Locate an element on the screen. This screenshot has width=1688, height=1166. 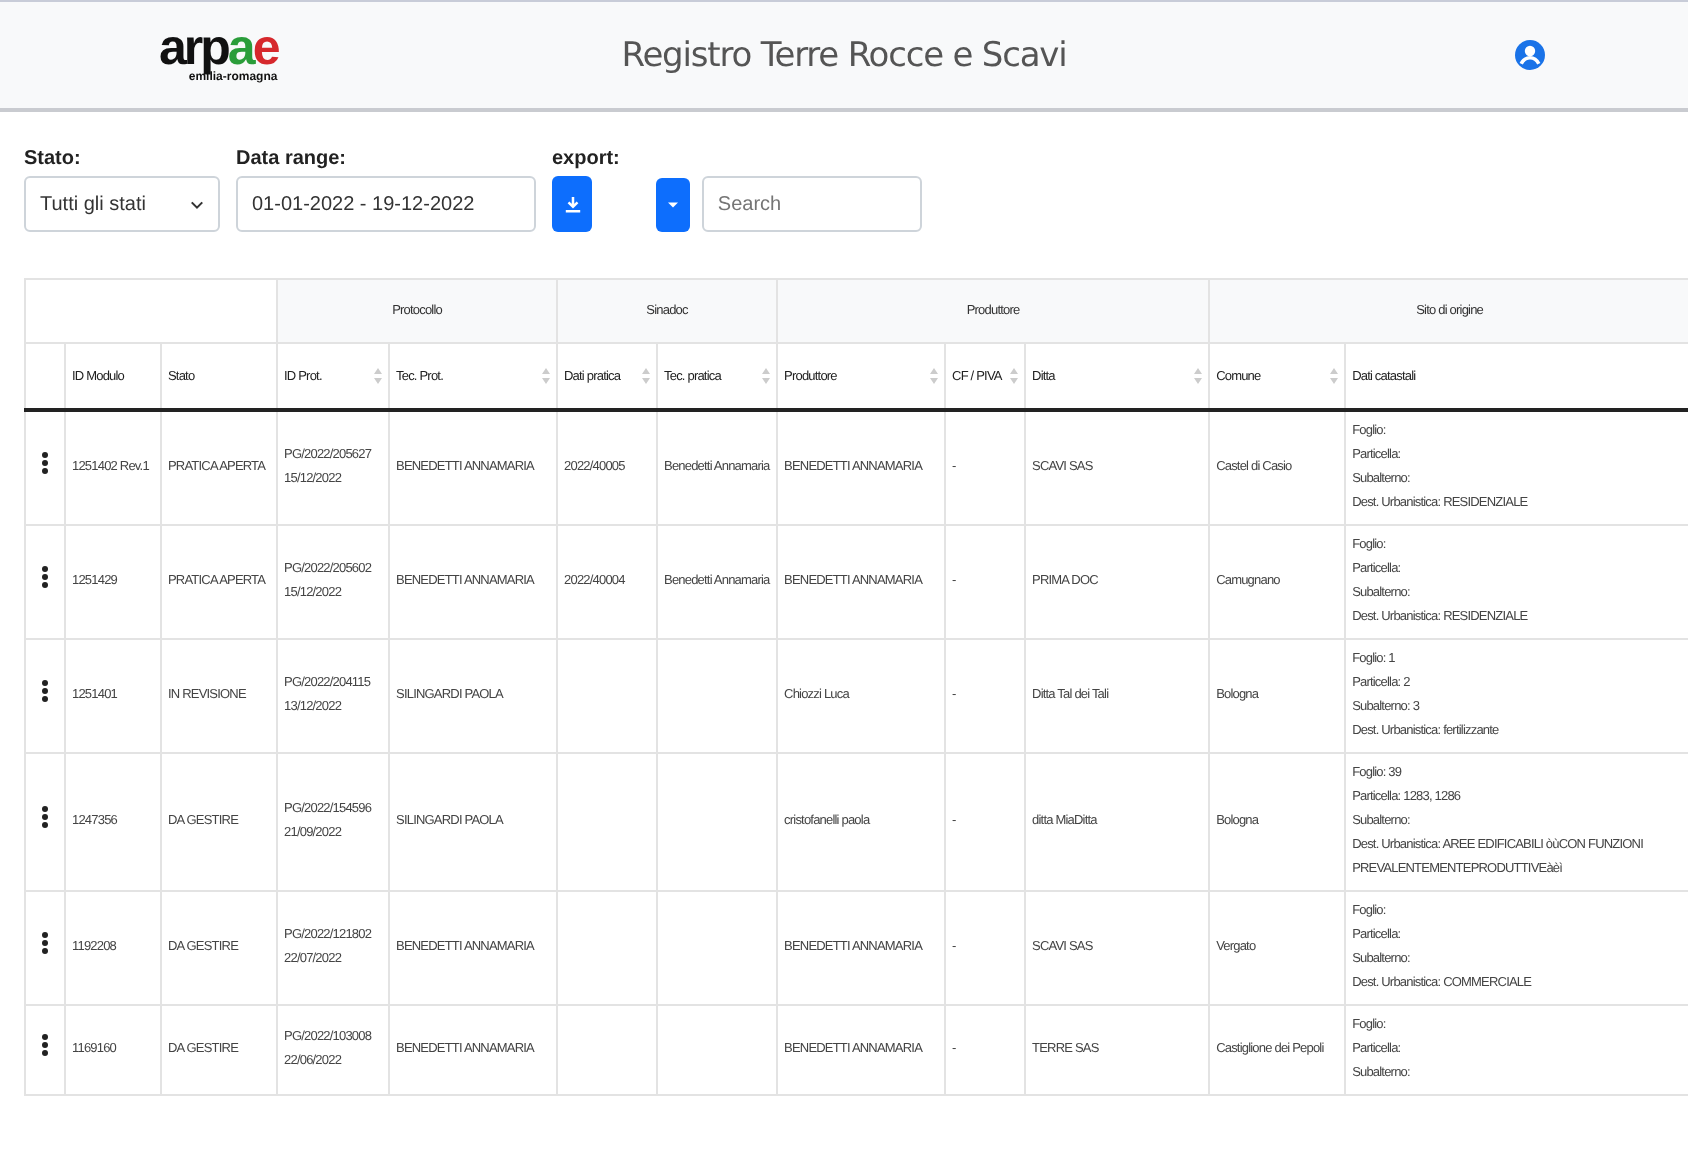
search-options-button is located at coordinates (672, 204).